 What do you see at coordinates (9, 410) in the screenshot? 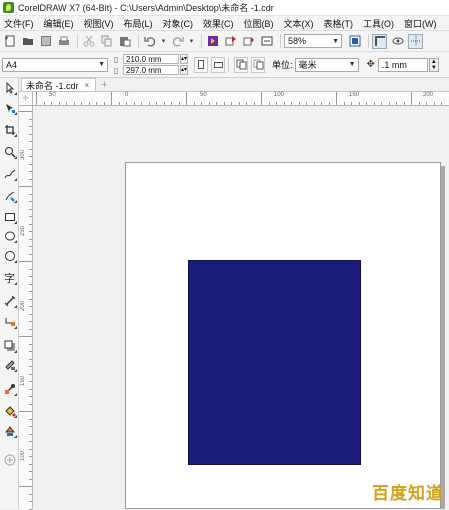
I see `interactive-fill-tool-icon` at bounding box center [9, 410].